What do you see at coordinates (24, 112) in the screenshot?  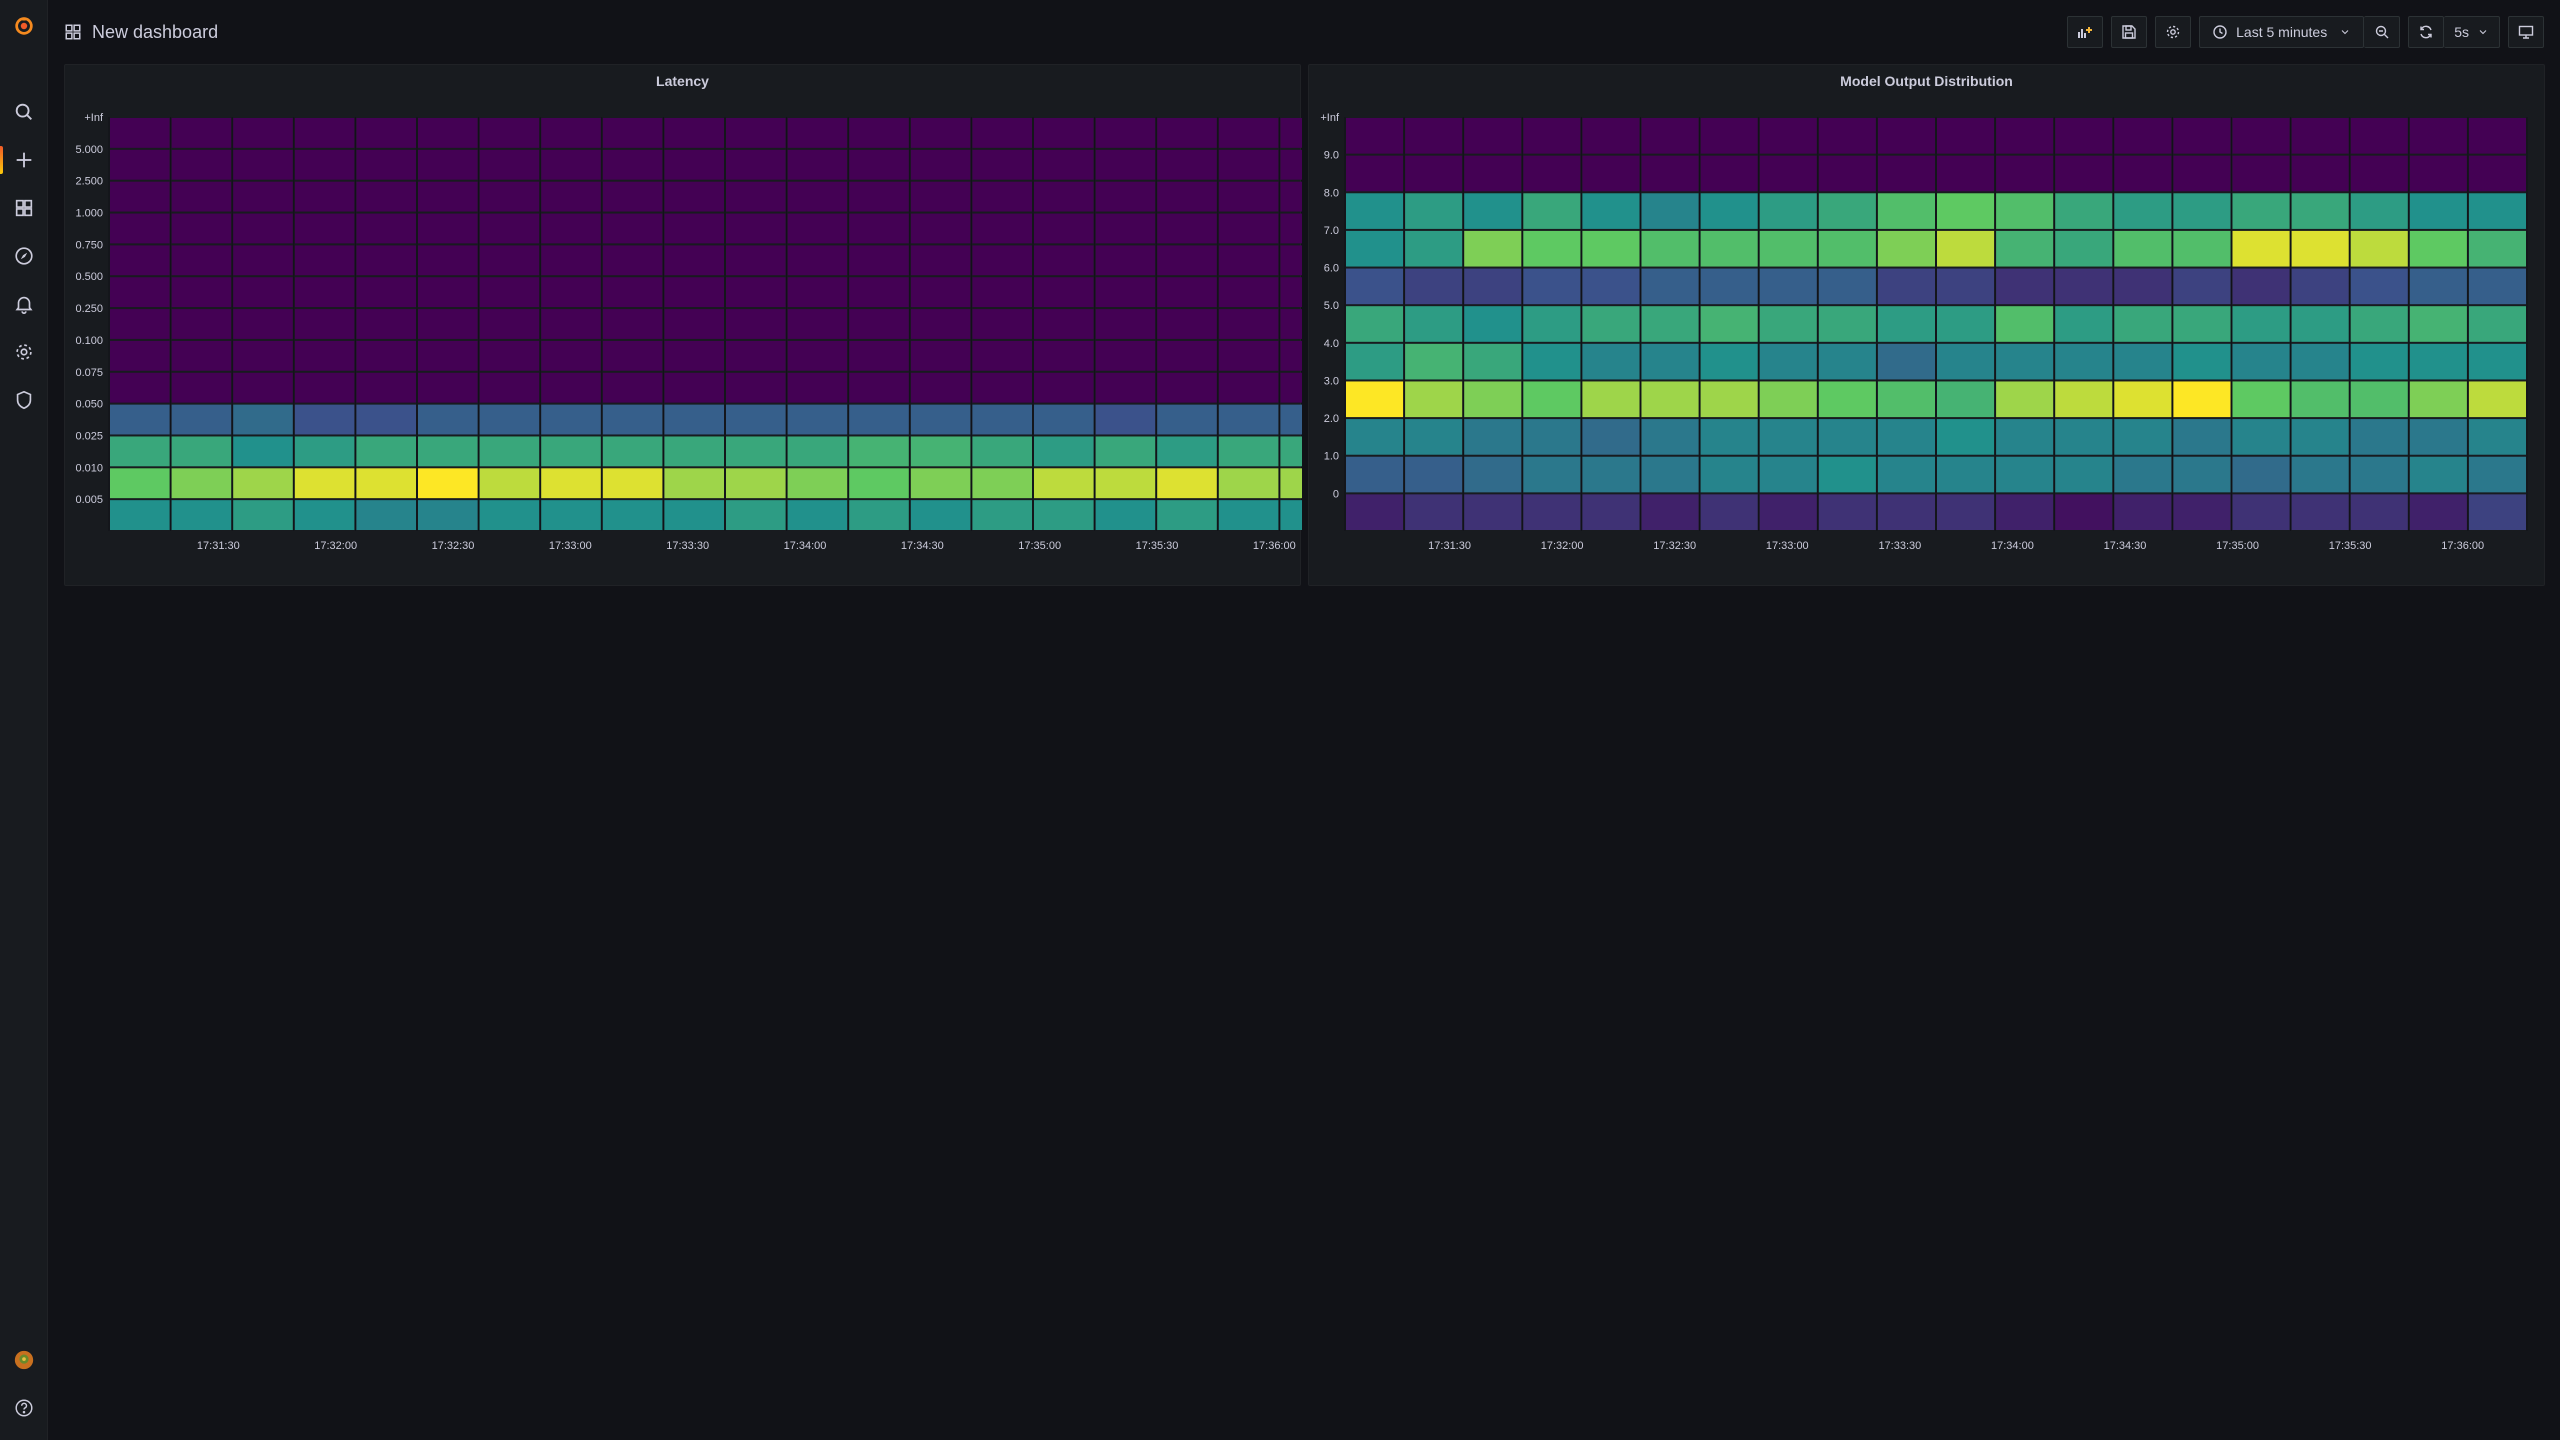 I see `search-icon` at bounding box center [24, 112].